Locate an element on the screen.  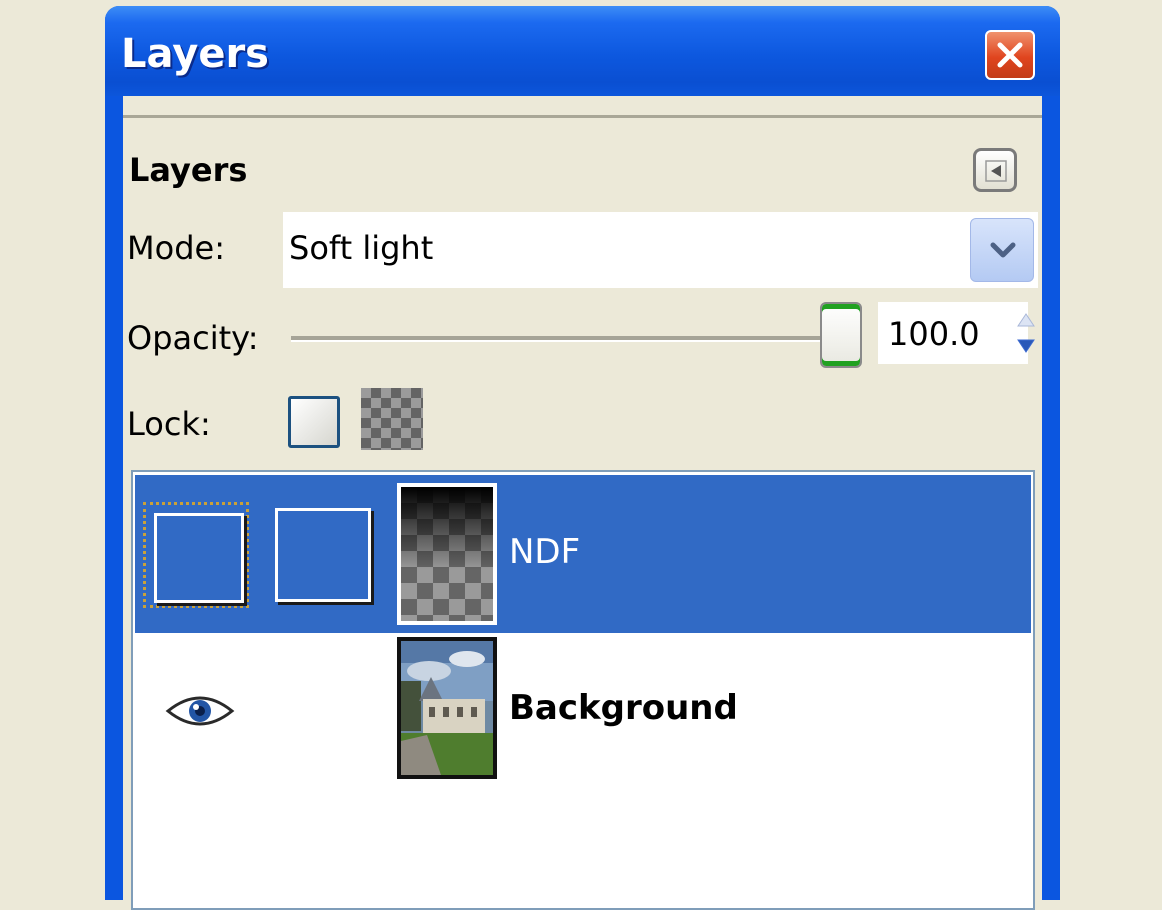
mode-select: Soft light is located at coordinates (660, 250).